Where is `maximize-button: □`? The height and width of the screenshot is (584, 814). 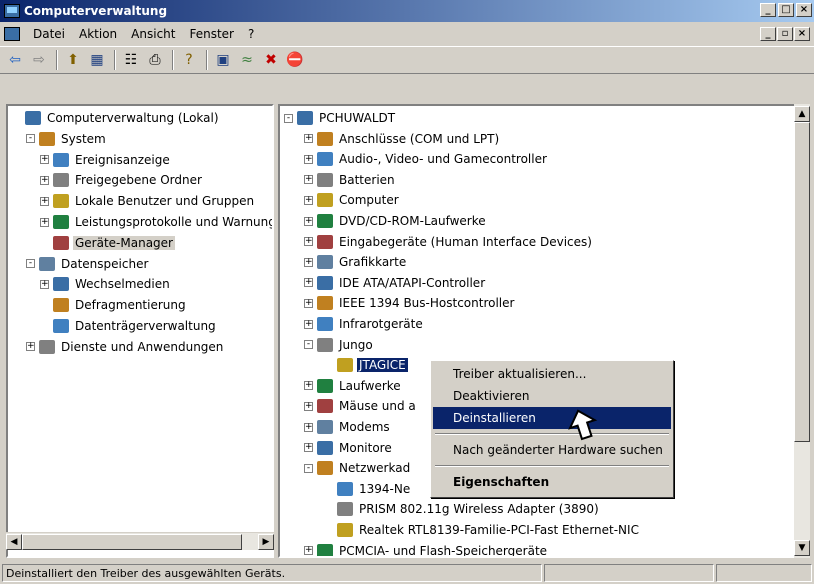
maximize-button: □ is located at coordinates (786, 10).